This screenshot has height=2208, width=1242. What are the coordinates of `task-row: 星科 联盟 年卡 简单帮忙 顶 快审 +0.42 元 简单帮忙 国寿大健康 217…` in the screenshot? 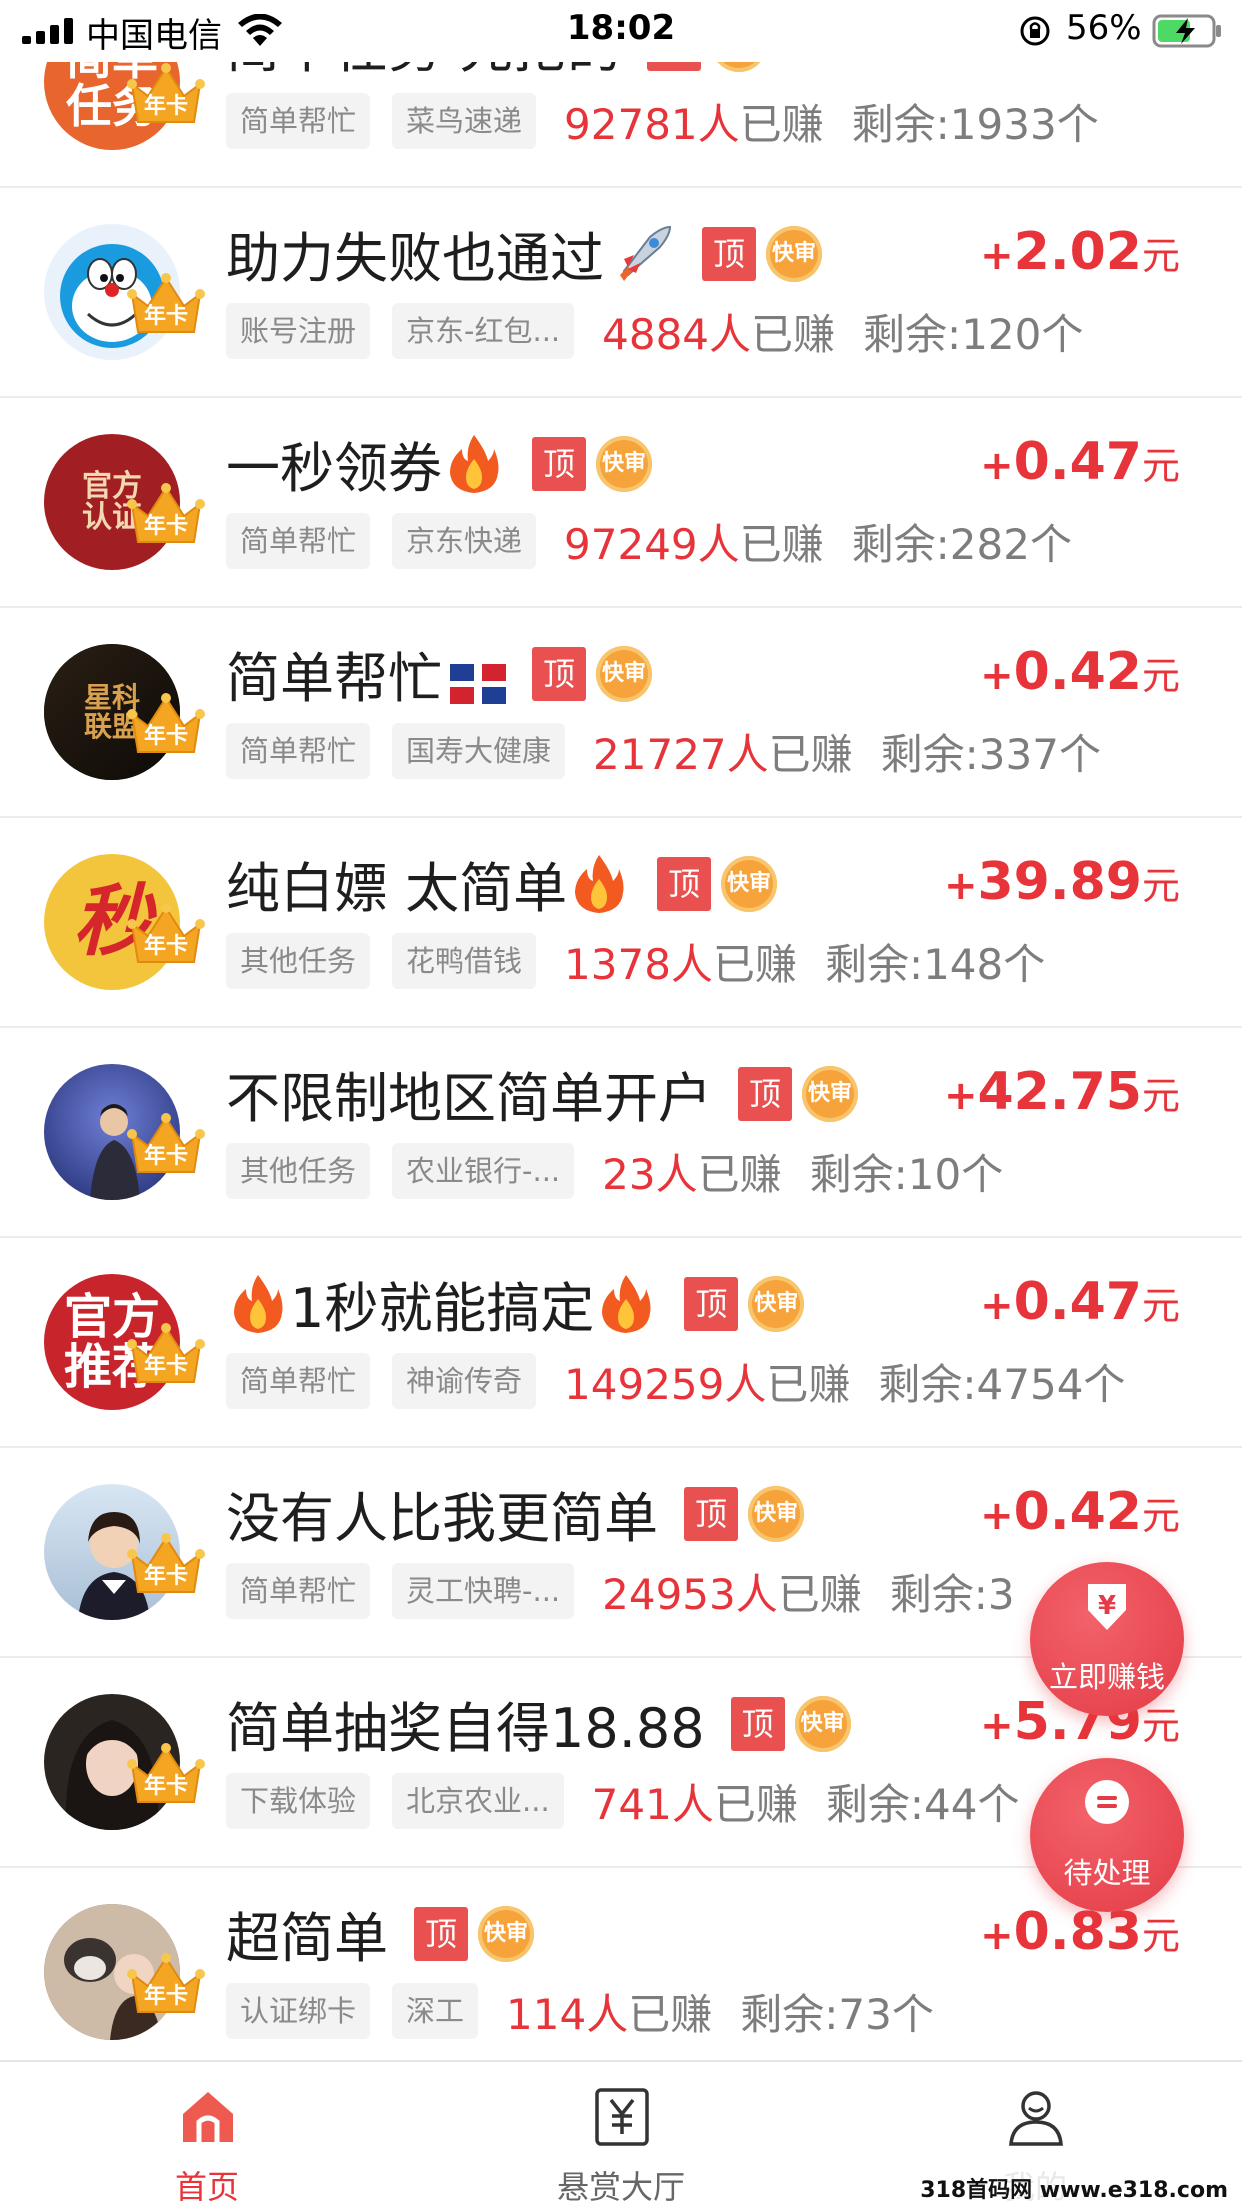 It's located at (621, 713).